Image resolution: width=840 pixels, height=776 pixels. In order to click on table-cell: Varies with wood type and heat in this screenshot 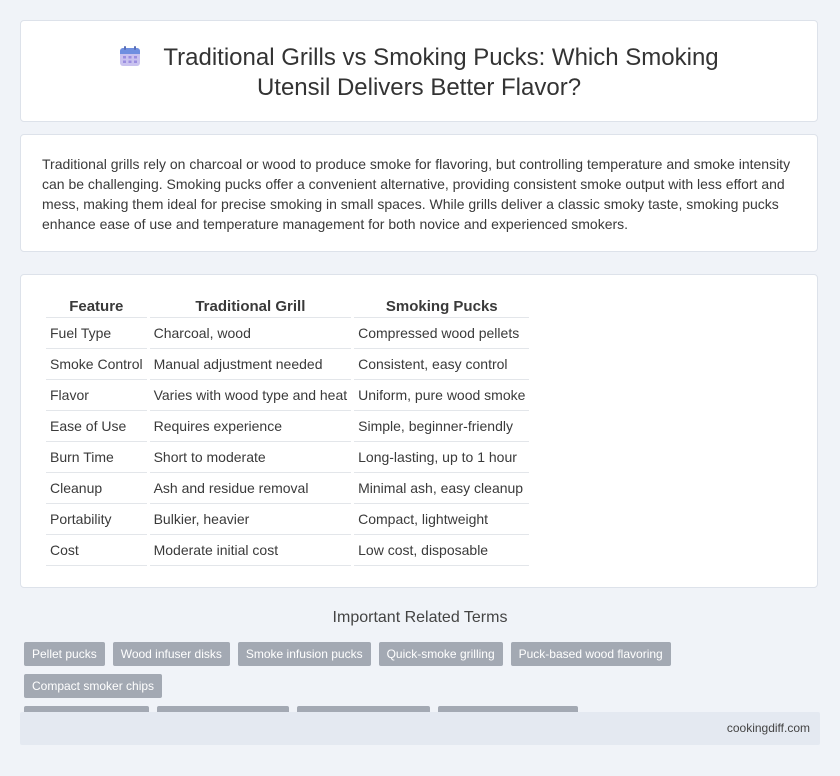, I will do `click(250, 395)`.